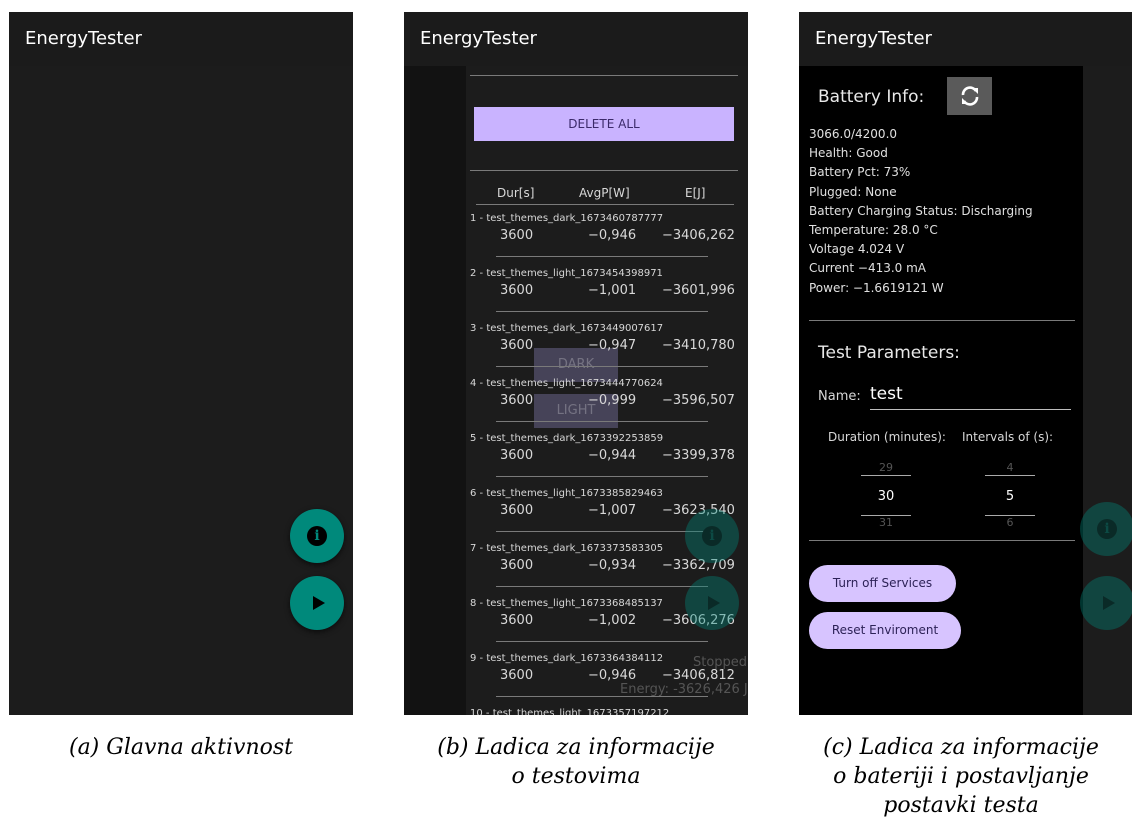 The width and height of the screenshot is (1132, 830). Describe the element at coordinates (567, 438) in the screenshot. I see `test-name: 5 - test_themes_dark_1673392253859` at that location.